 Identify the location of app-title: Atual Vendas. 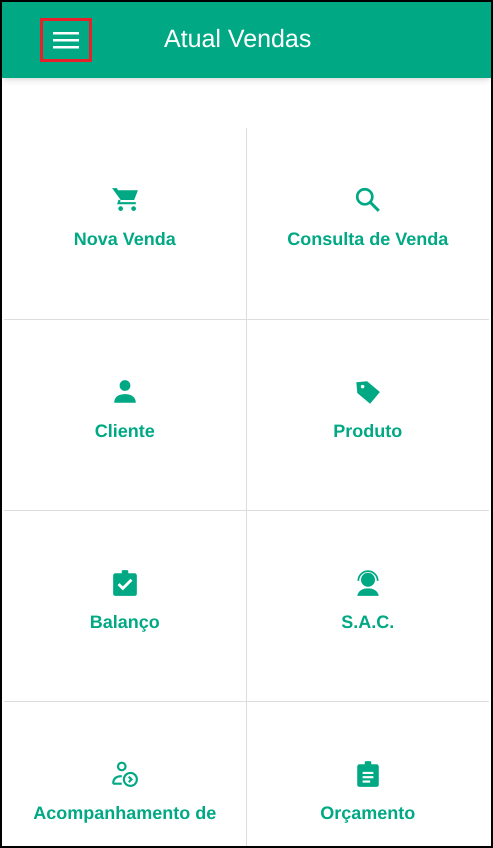
(238, 40).